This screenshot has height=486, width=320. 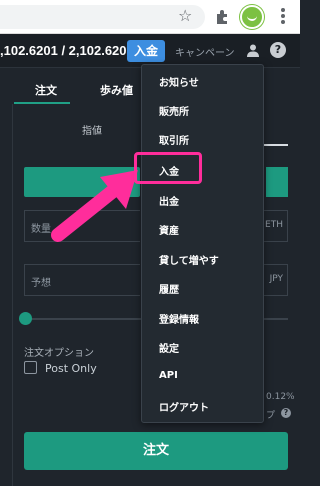 I want to click on estimate-field-end: JPY, so click(x=275, y=280).